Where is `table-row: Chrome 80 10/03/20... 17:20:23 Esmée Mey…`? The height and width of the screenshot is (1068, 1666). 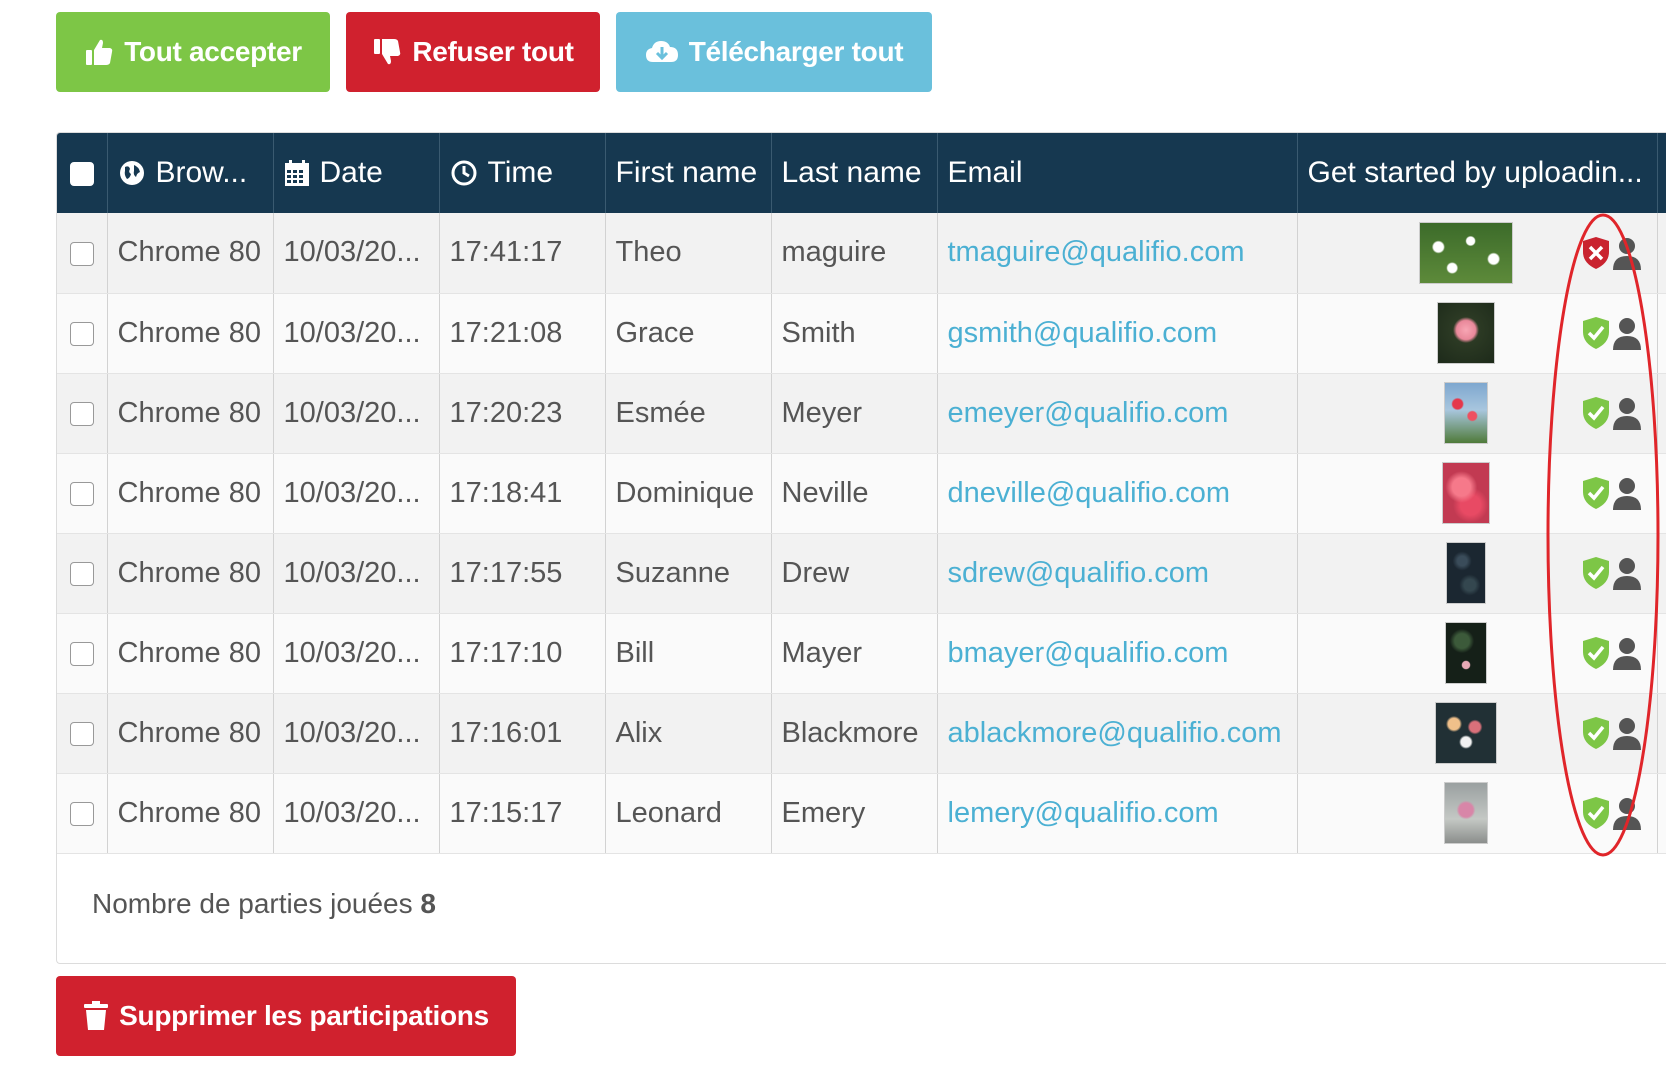 table-row: Chrome 80 10/03/20... 17:20:23 Esmée Mey… is located at coordinates (861, 413).